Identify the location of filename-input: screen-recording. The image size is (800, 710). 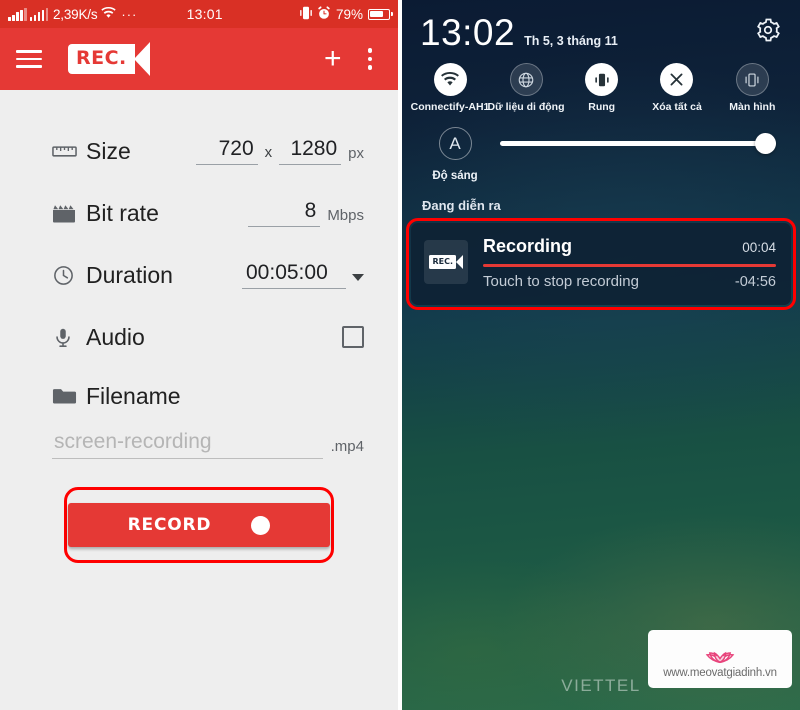
(187, 444).